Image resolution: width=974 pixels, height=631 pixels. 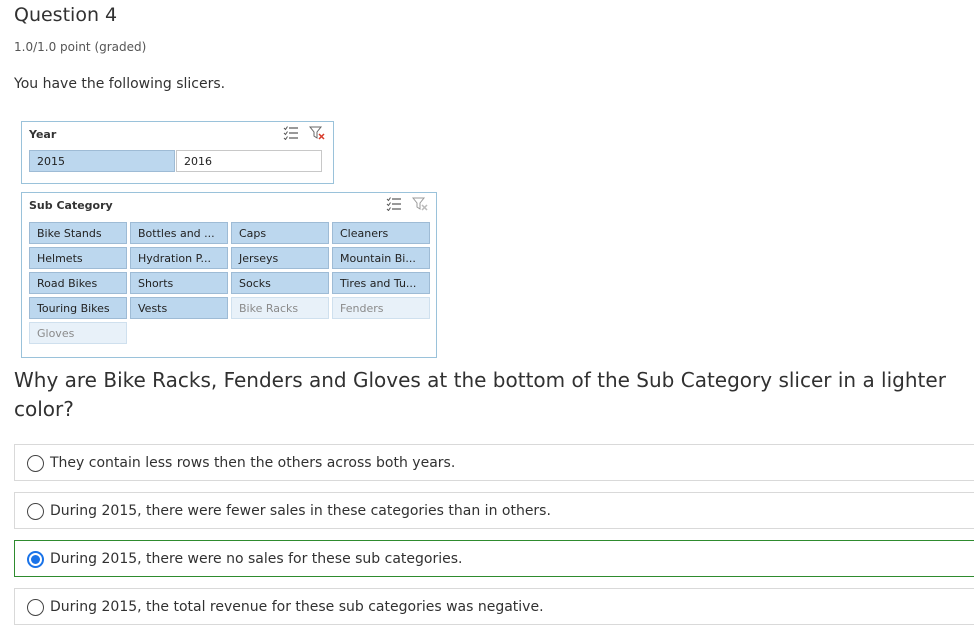 I want to click on sub-category-slicer-item: Fenders, so click(x=381, y=308).